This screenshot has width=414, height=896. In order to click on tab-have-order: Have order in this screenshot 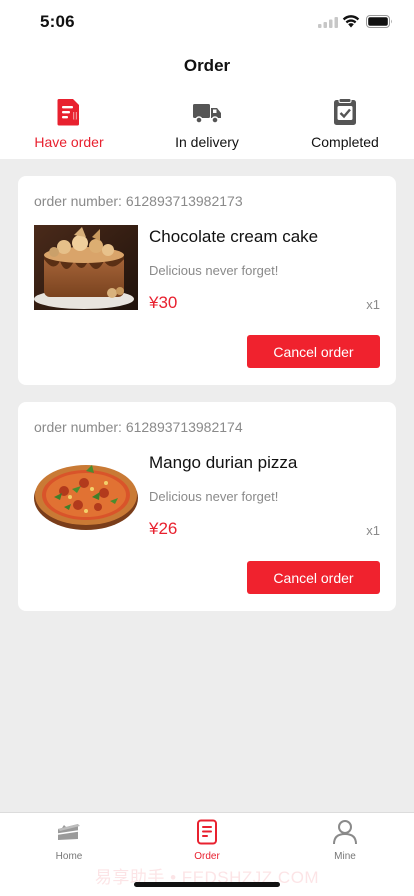, I will do `click(69, 126)`.